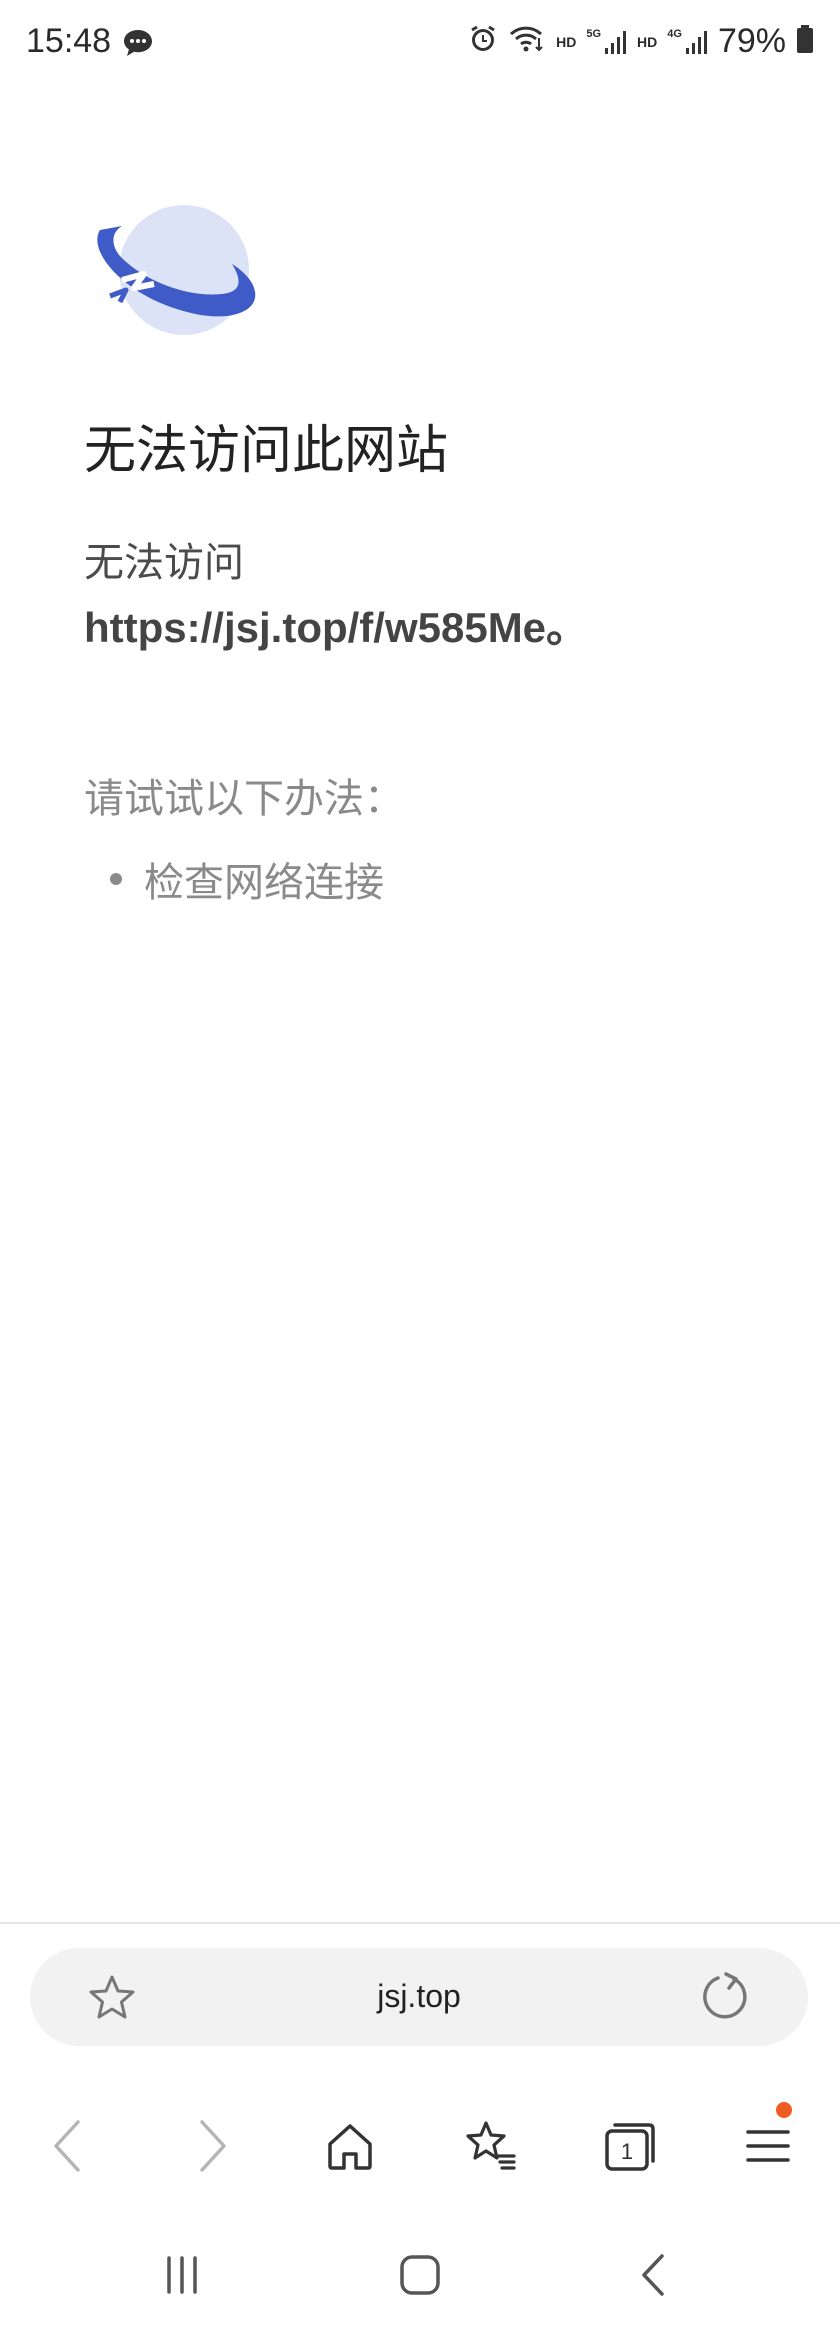 The width and height of the screenshot is (840, 2326). I want to click on tabs-icon: 1, so click(630, 2146).